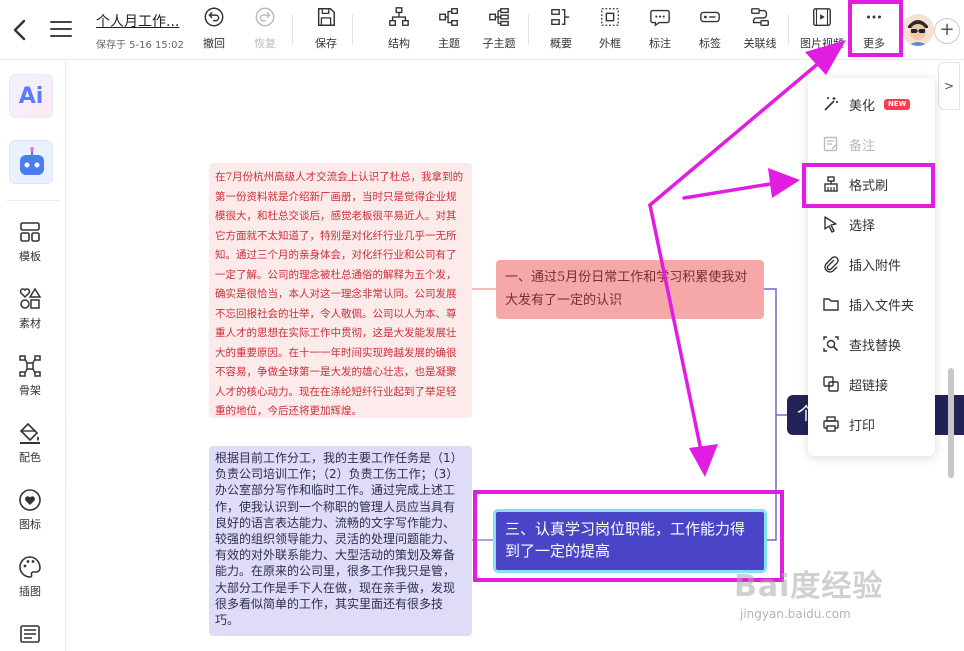 The width and height of the screenshot is (964, 651). Describe the element at coordinates (949, 86) in the screenshot. I see `right-panel-toggle: >` at that location.